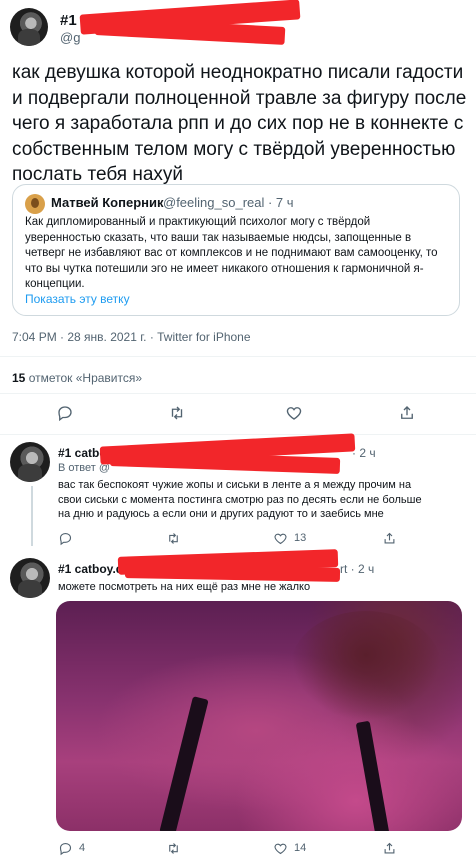  What do you see at coordinates (300, 848) in the screenshot?
I see `like-count: 14` at bounding box center [300, 848].